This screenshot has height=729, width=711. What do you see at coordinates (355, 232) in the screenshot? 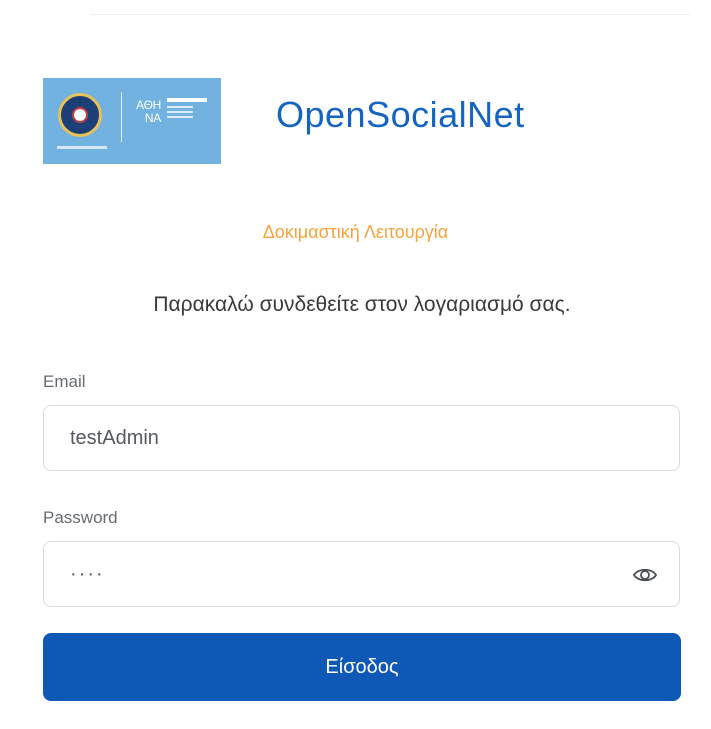
I see `test-mode-notice: Δοκιμαστική Λειτουργία` at bounding box center [355, 232].